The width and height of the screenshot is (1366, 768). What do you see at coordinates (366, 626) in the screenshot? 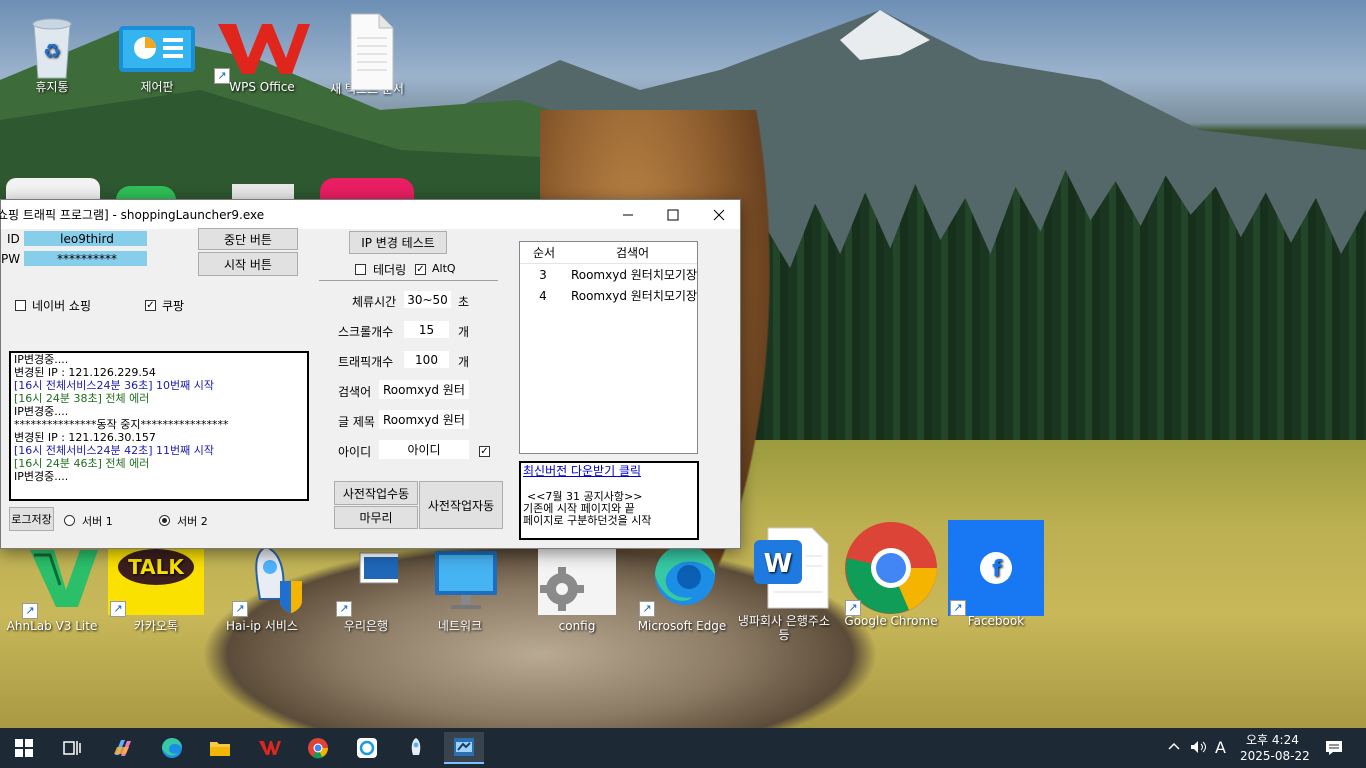
I see `desktop-icon-label: 우리은행` at bounding box center [366, 626].